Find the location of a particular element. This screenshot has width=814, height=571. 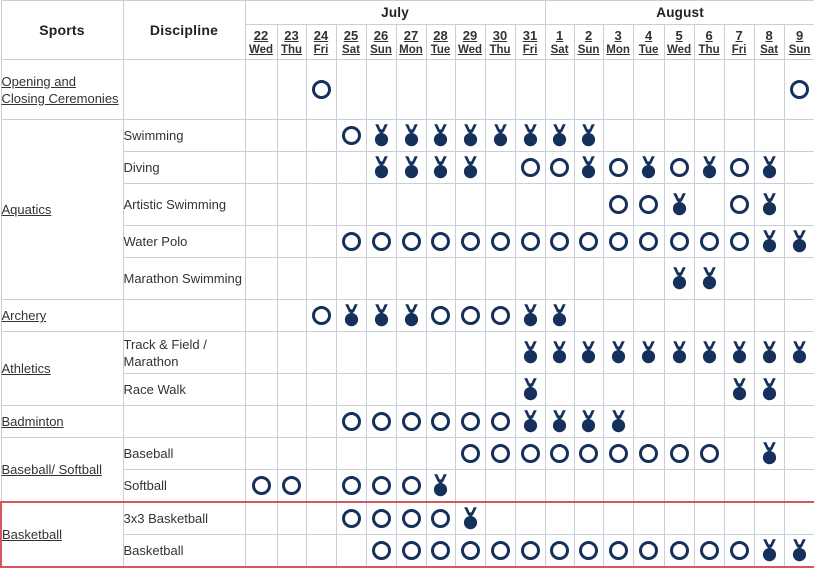

sport-link: Basketball is located at coordinates (32, 534).